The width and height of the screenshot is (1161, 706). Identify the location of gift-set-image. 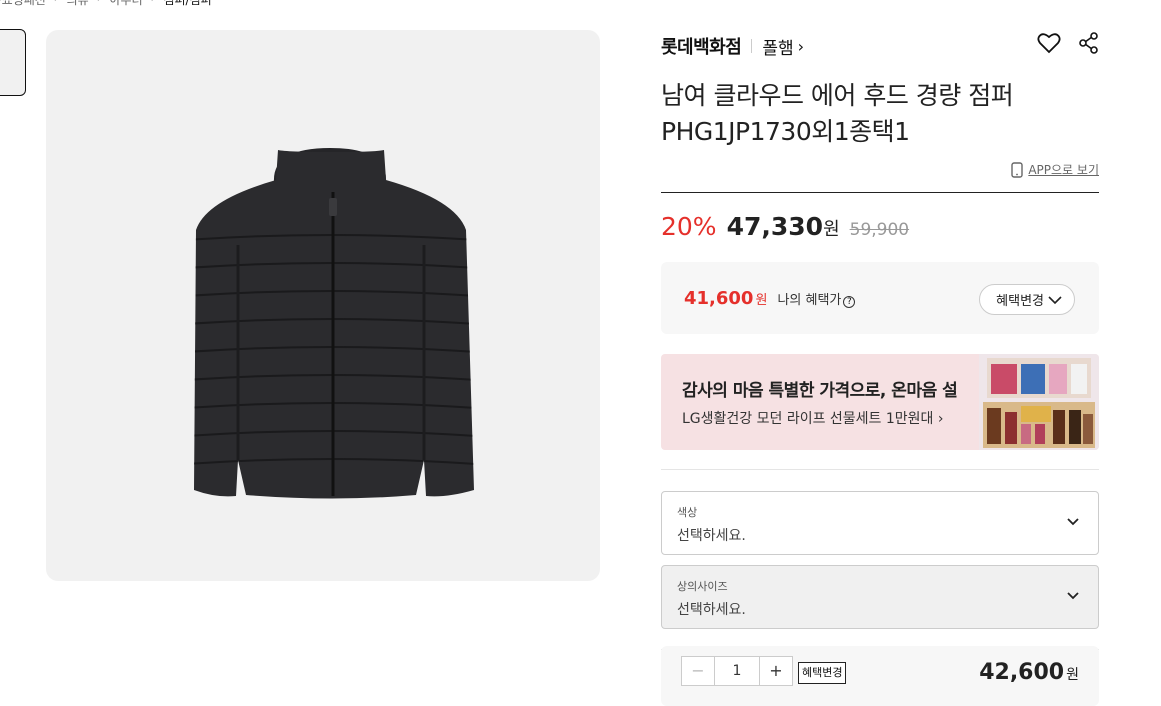
(1039, 402).